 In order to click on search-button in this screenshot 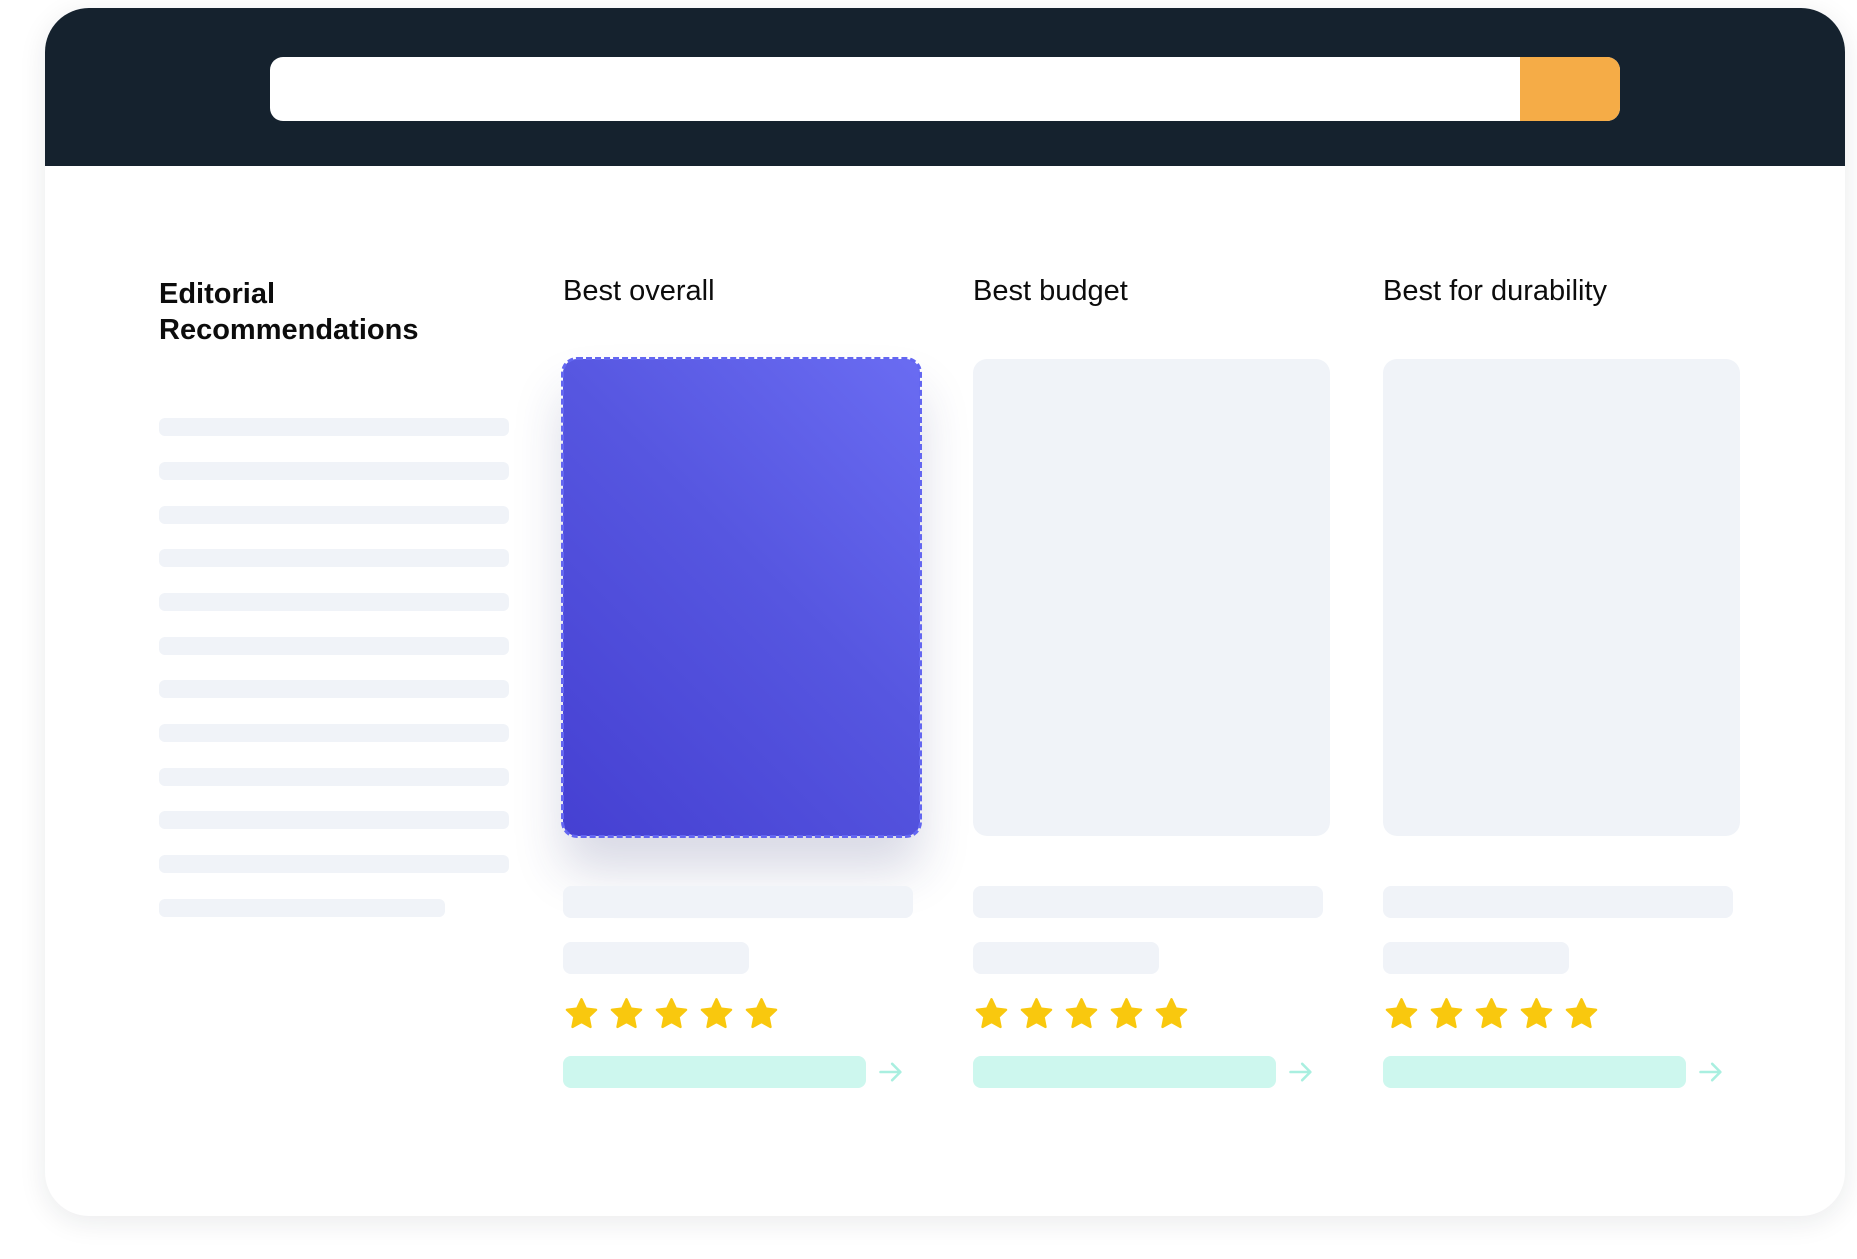, I will do `click(1570, 89)`.